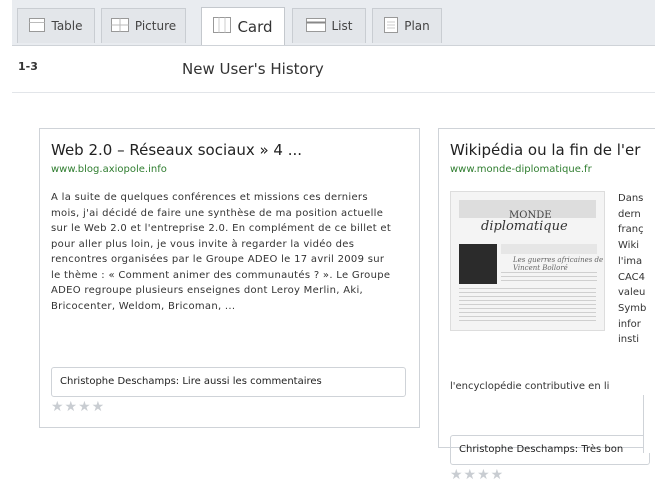  What do you see at coordinates (417, 26) in the screenshot?
I see `tab-label: Plan` at bounding box center [417, 26].